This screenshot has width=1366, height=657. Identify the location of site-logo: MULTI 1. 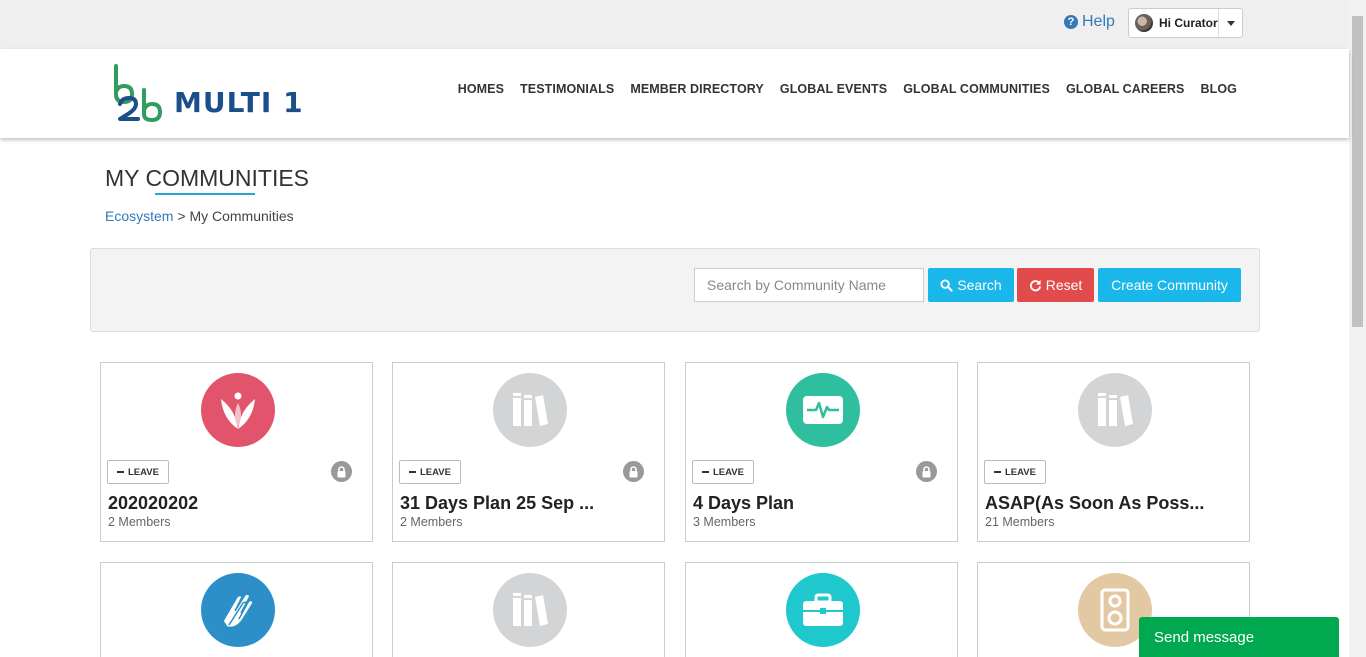
(212, 94).